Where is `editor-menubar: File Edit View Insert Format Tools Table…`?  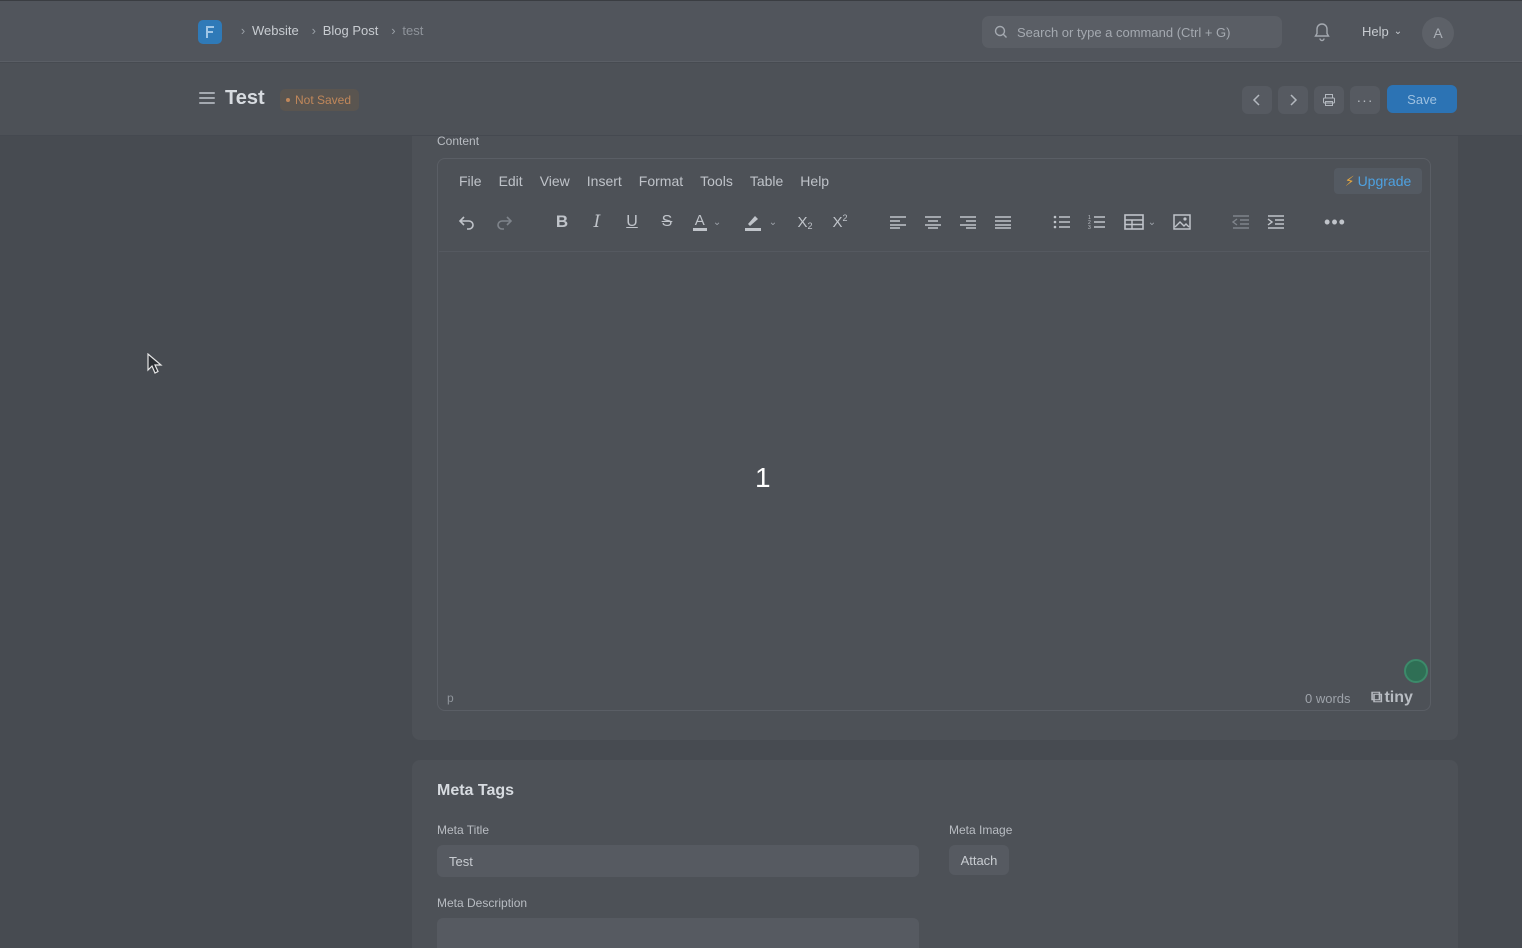
editor-menubar: File Edit View Insert Format Tools Table… is located at coordinates (652, 181).